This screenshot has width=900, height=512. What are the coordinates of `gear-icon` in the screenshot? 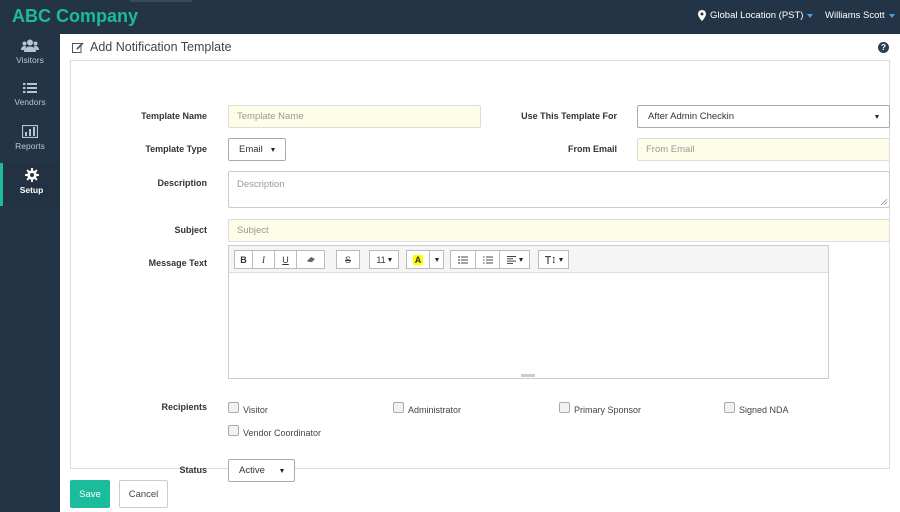 It's located at (31, 175).